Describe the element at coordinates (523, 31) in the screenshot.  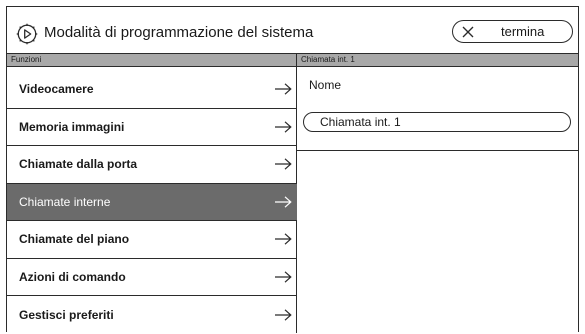
I see `end-button-label: termina` at that location.